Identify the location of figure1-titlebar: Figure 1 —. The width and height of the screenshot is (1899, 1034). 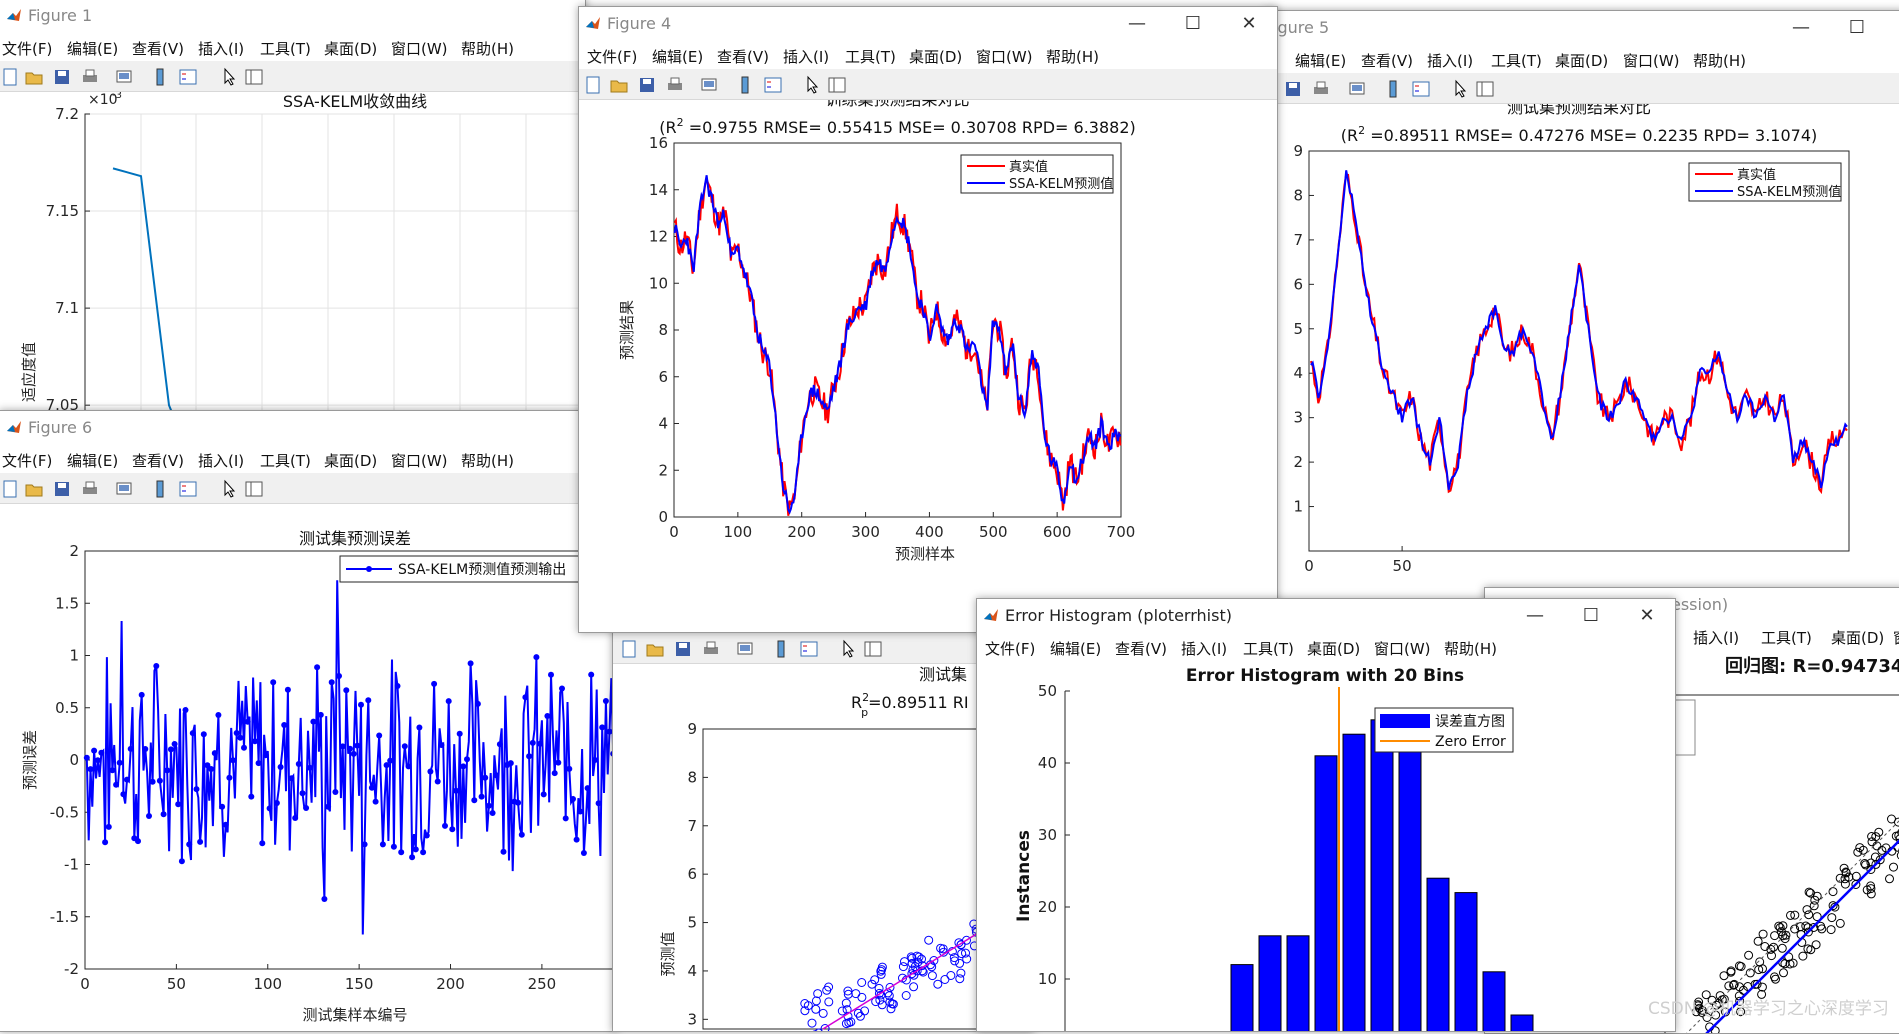
(292, 15).